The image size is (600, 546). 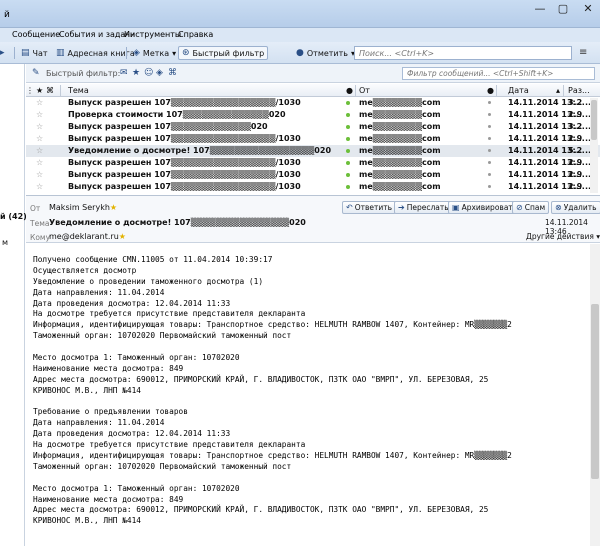 I want to click on toolbar-menu-arrow: ▸, so click(x=2, y=53).